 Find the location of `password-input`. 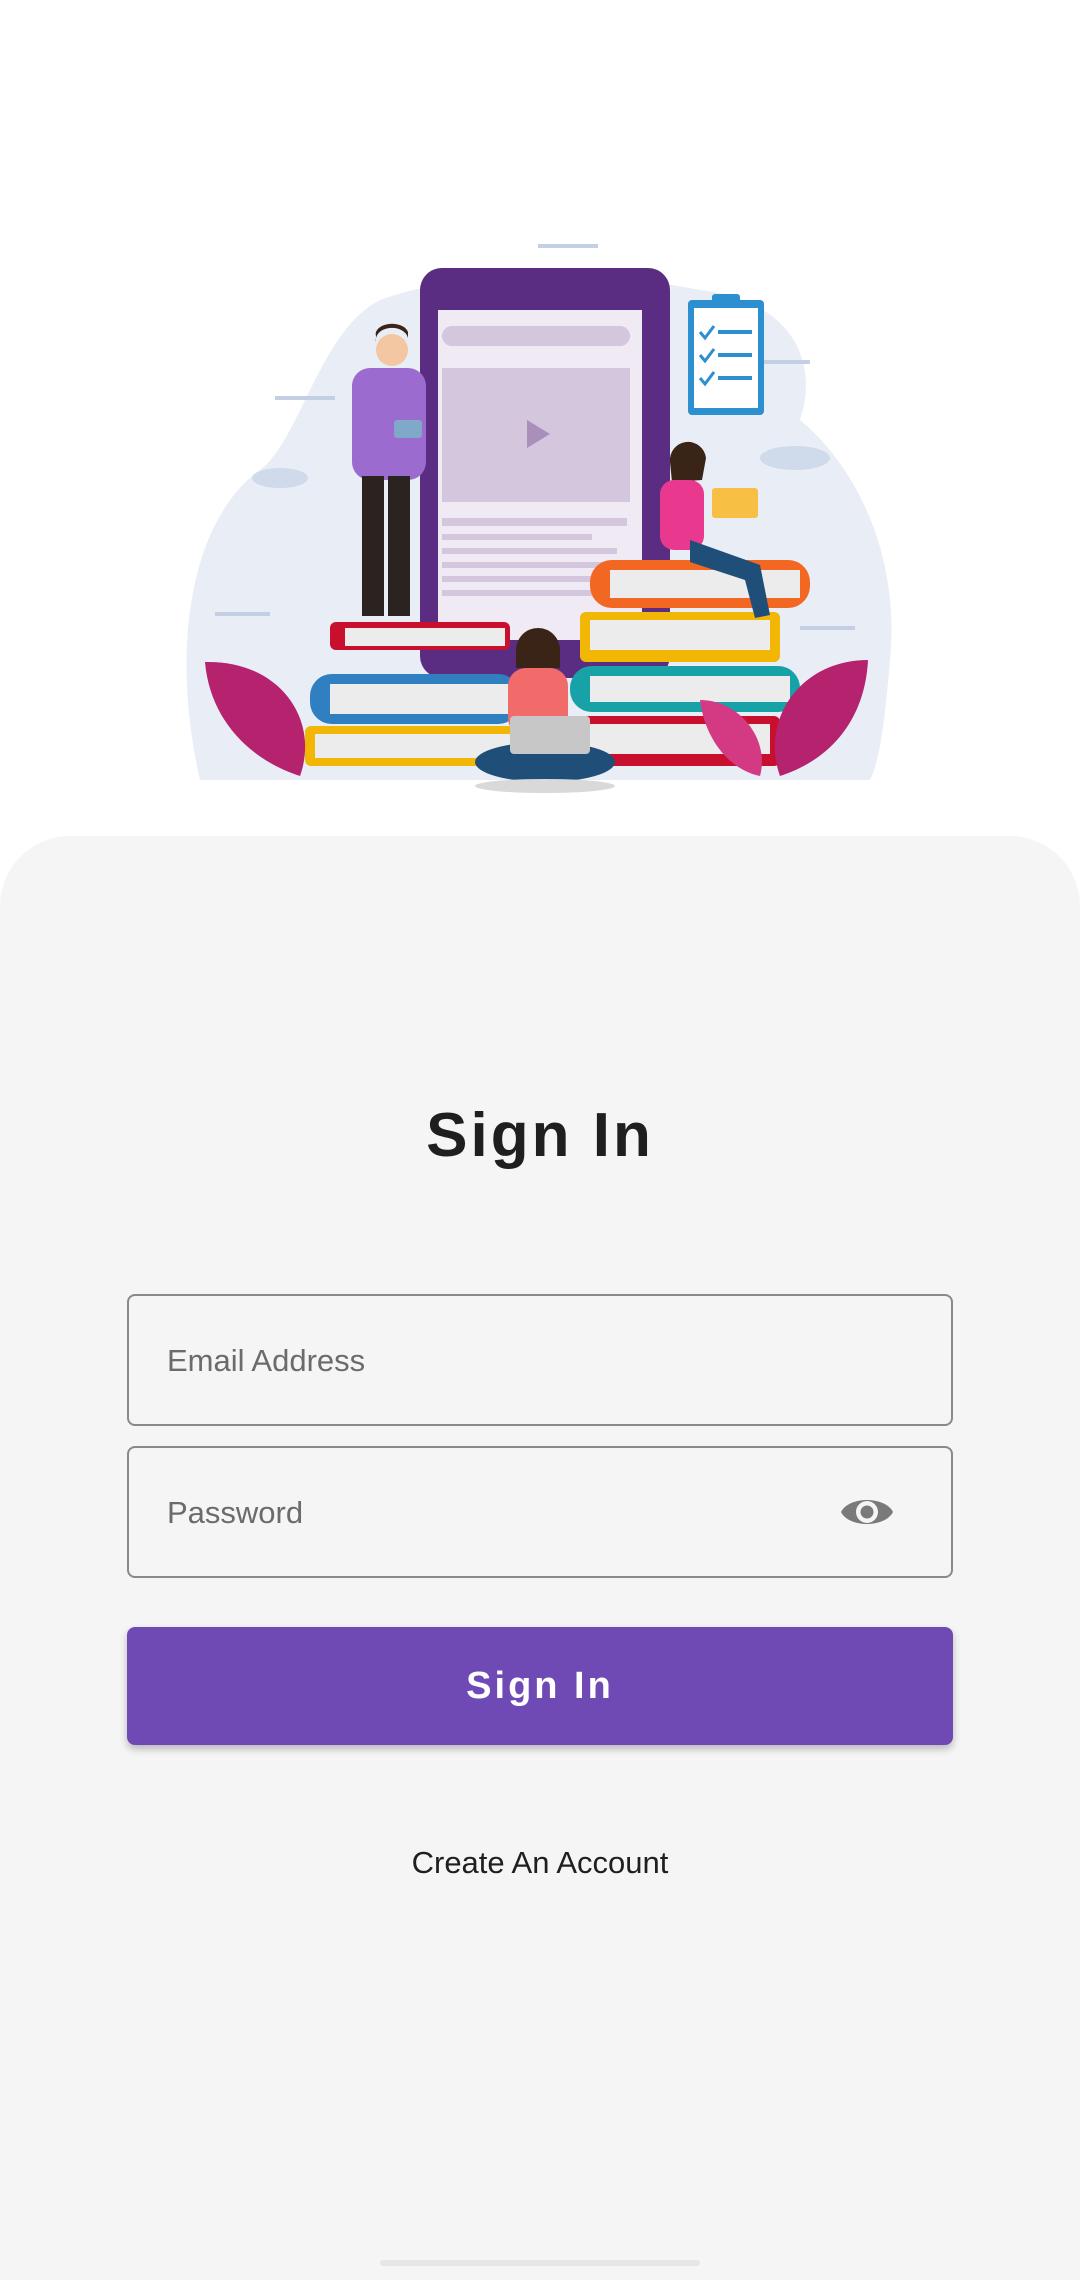

password-input is located at coordinates (517, 1513).